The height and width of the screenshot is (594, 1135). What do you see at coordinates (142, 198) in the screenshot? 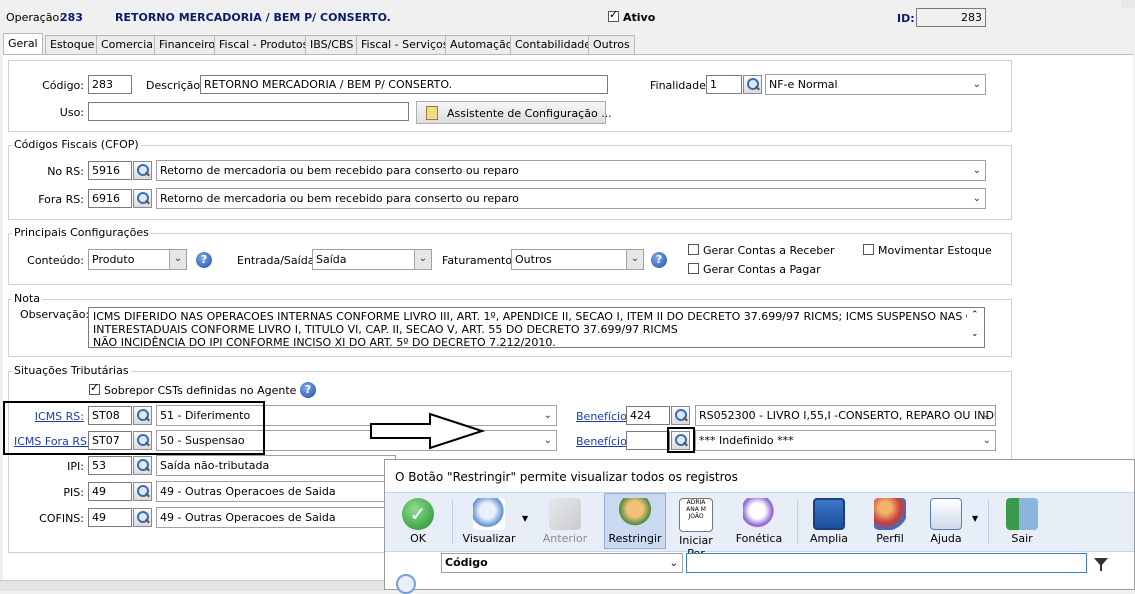
I see `fora-rs-search-icon` at bounding box center [142, 198].